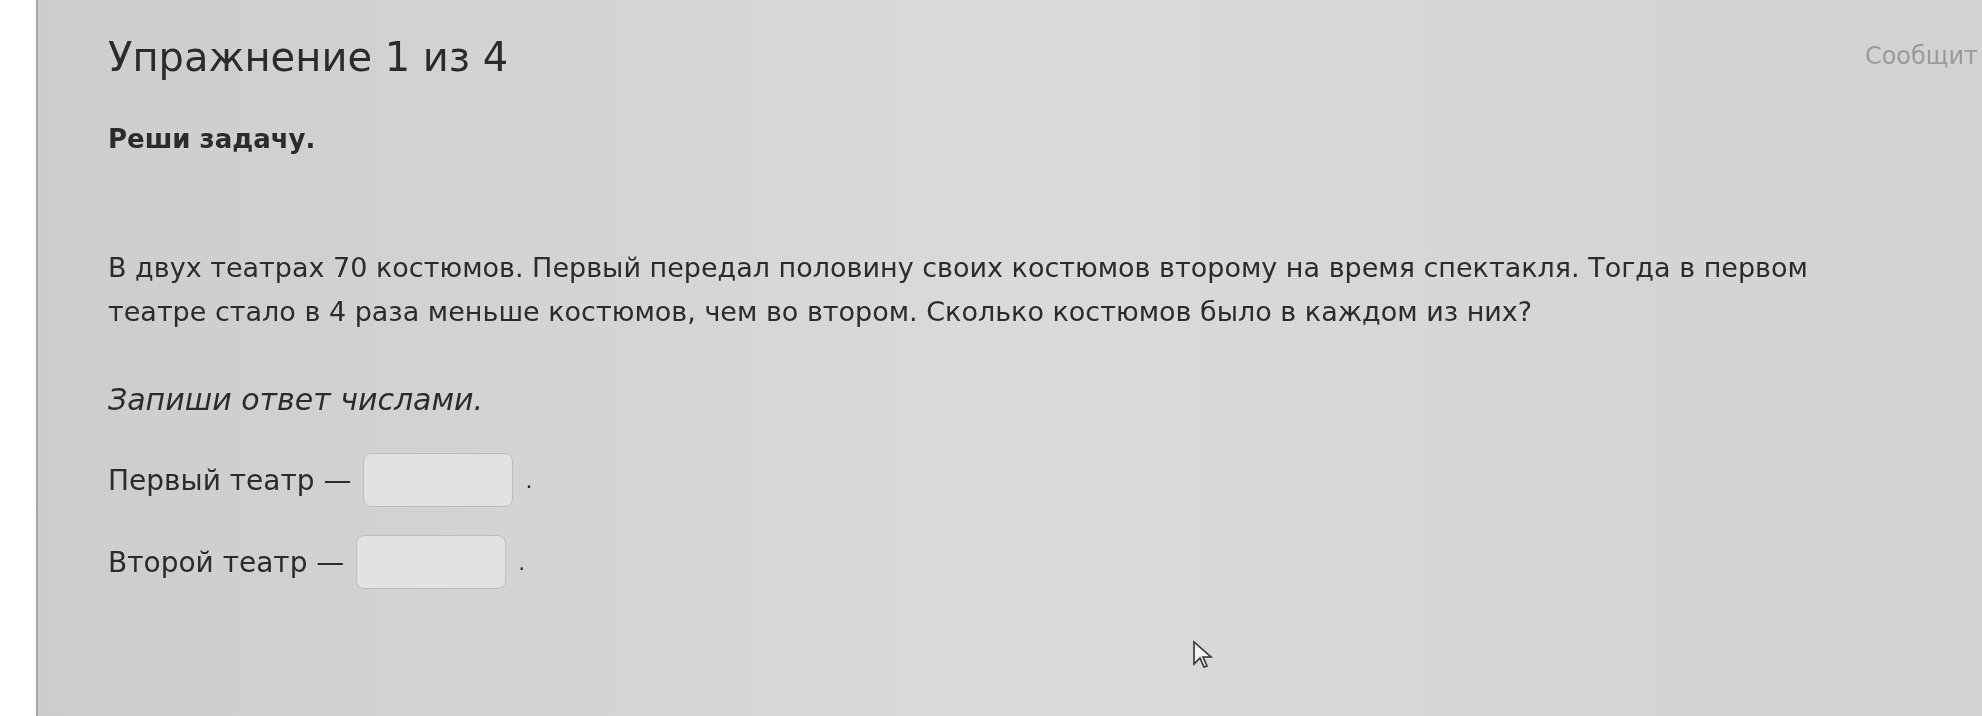  I want to click on mouse-pointer-icon, so click(1203, 655).